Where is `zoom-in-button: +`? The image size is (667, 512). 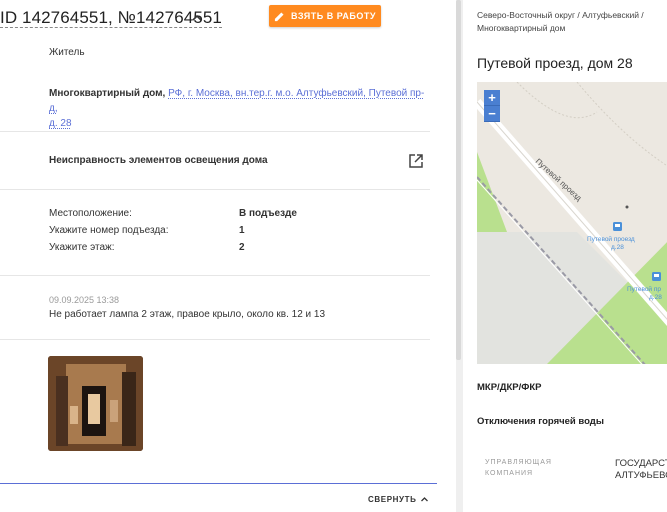
zoom-in-button: + is located at coordinates (492, 98).